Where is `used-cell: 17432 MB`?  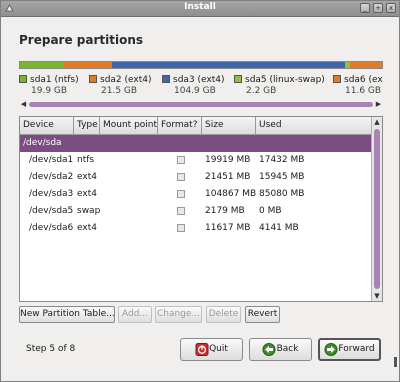 used-cell: 17432 MB is located at coordinates (282, 160).